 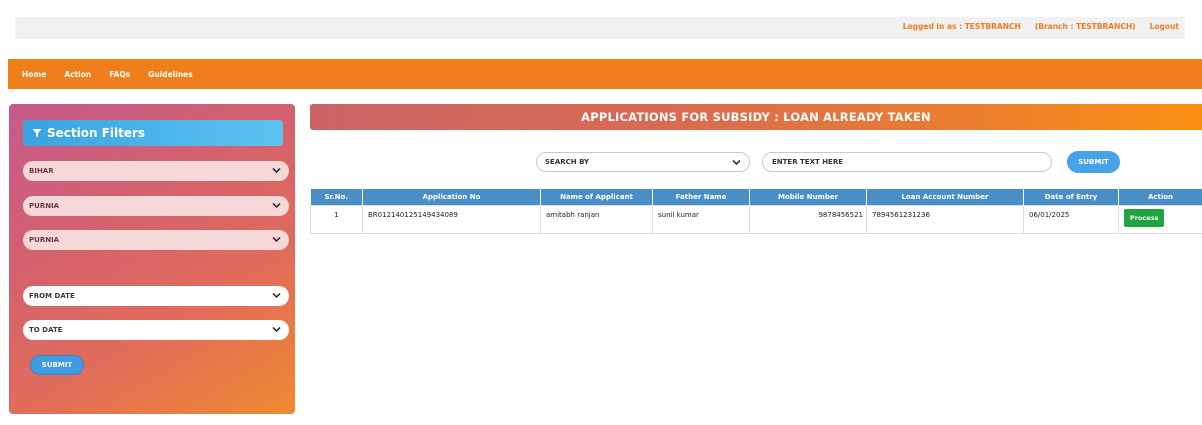 What do you see at coordinates (119, 74) in the screenshot?
I see `nav-faqs: FAQs` at bounding box center [119, 74].